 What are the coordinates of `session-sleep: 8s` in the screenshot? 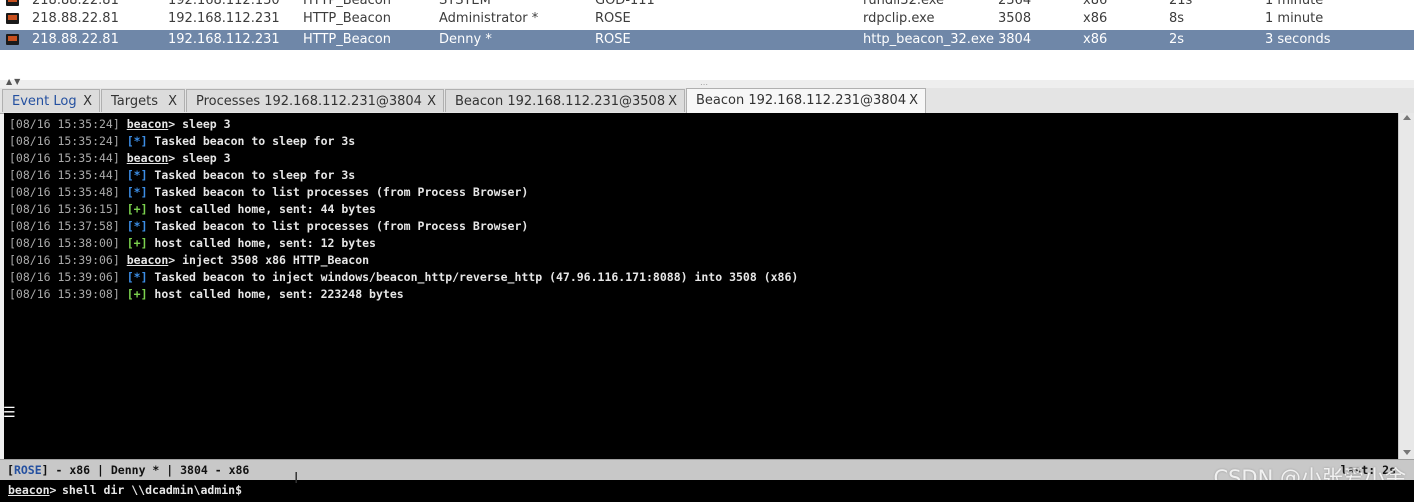 It's located at (1177, 18).